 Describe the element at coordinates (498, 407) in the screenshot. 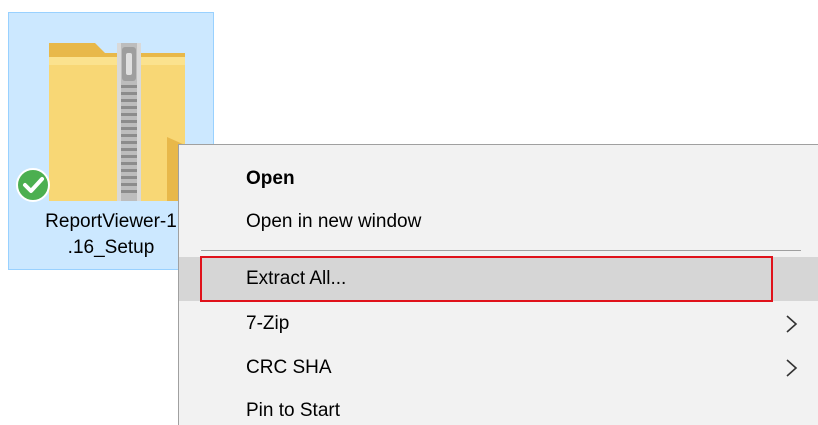

I see `menu-item-pin-to-start: Pin to Start` at that location.